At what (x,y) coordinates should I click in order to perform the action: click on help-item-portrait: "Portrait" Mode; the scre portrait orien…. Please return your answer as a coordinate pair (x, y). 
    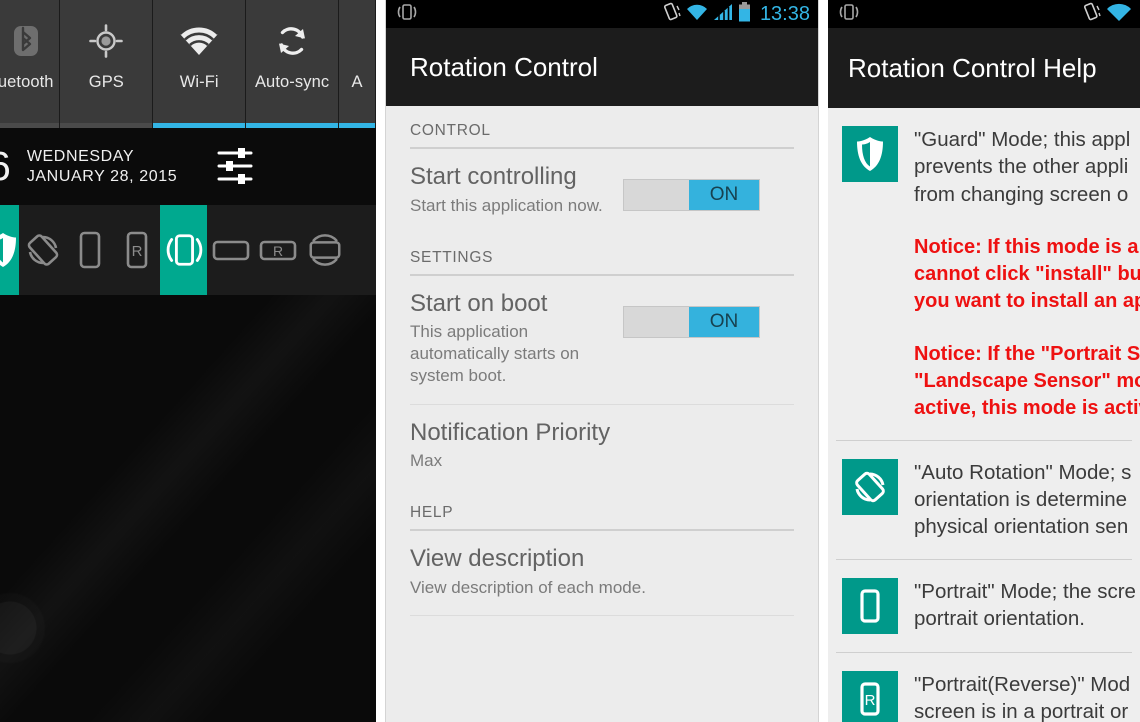
    Looking at the image, I should click on (984, 606).